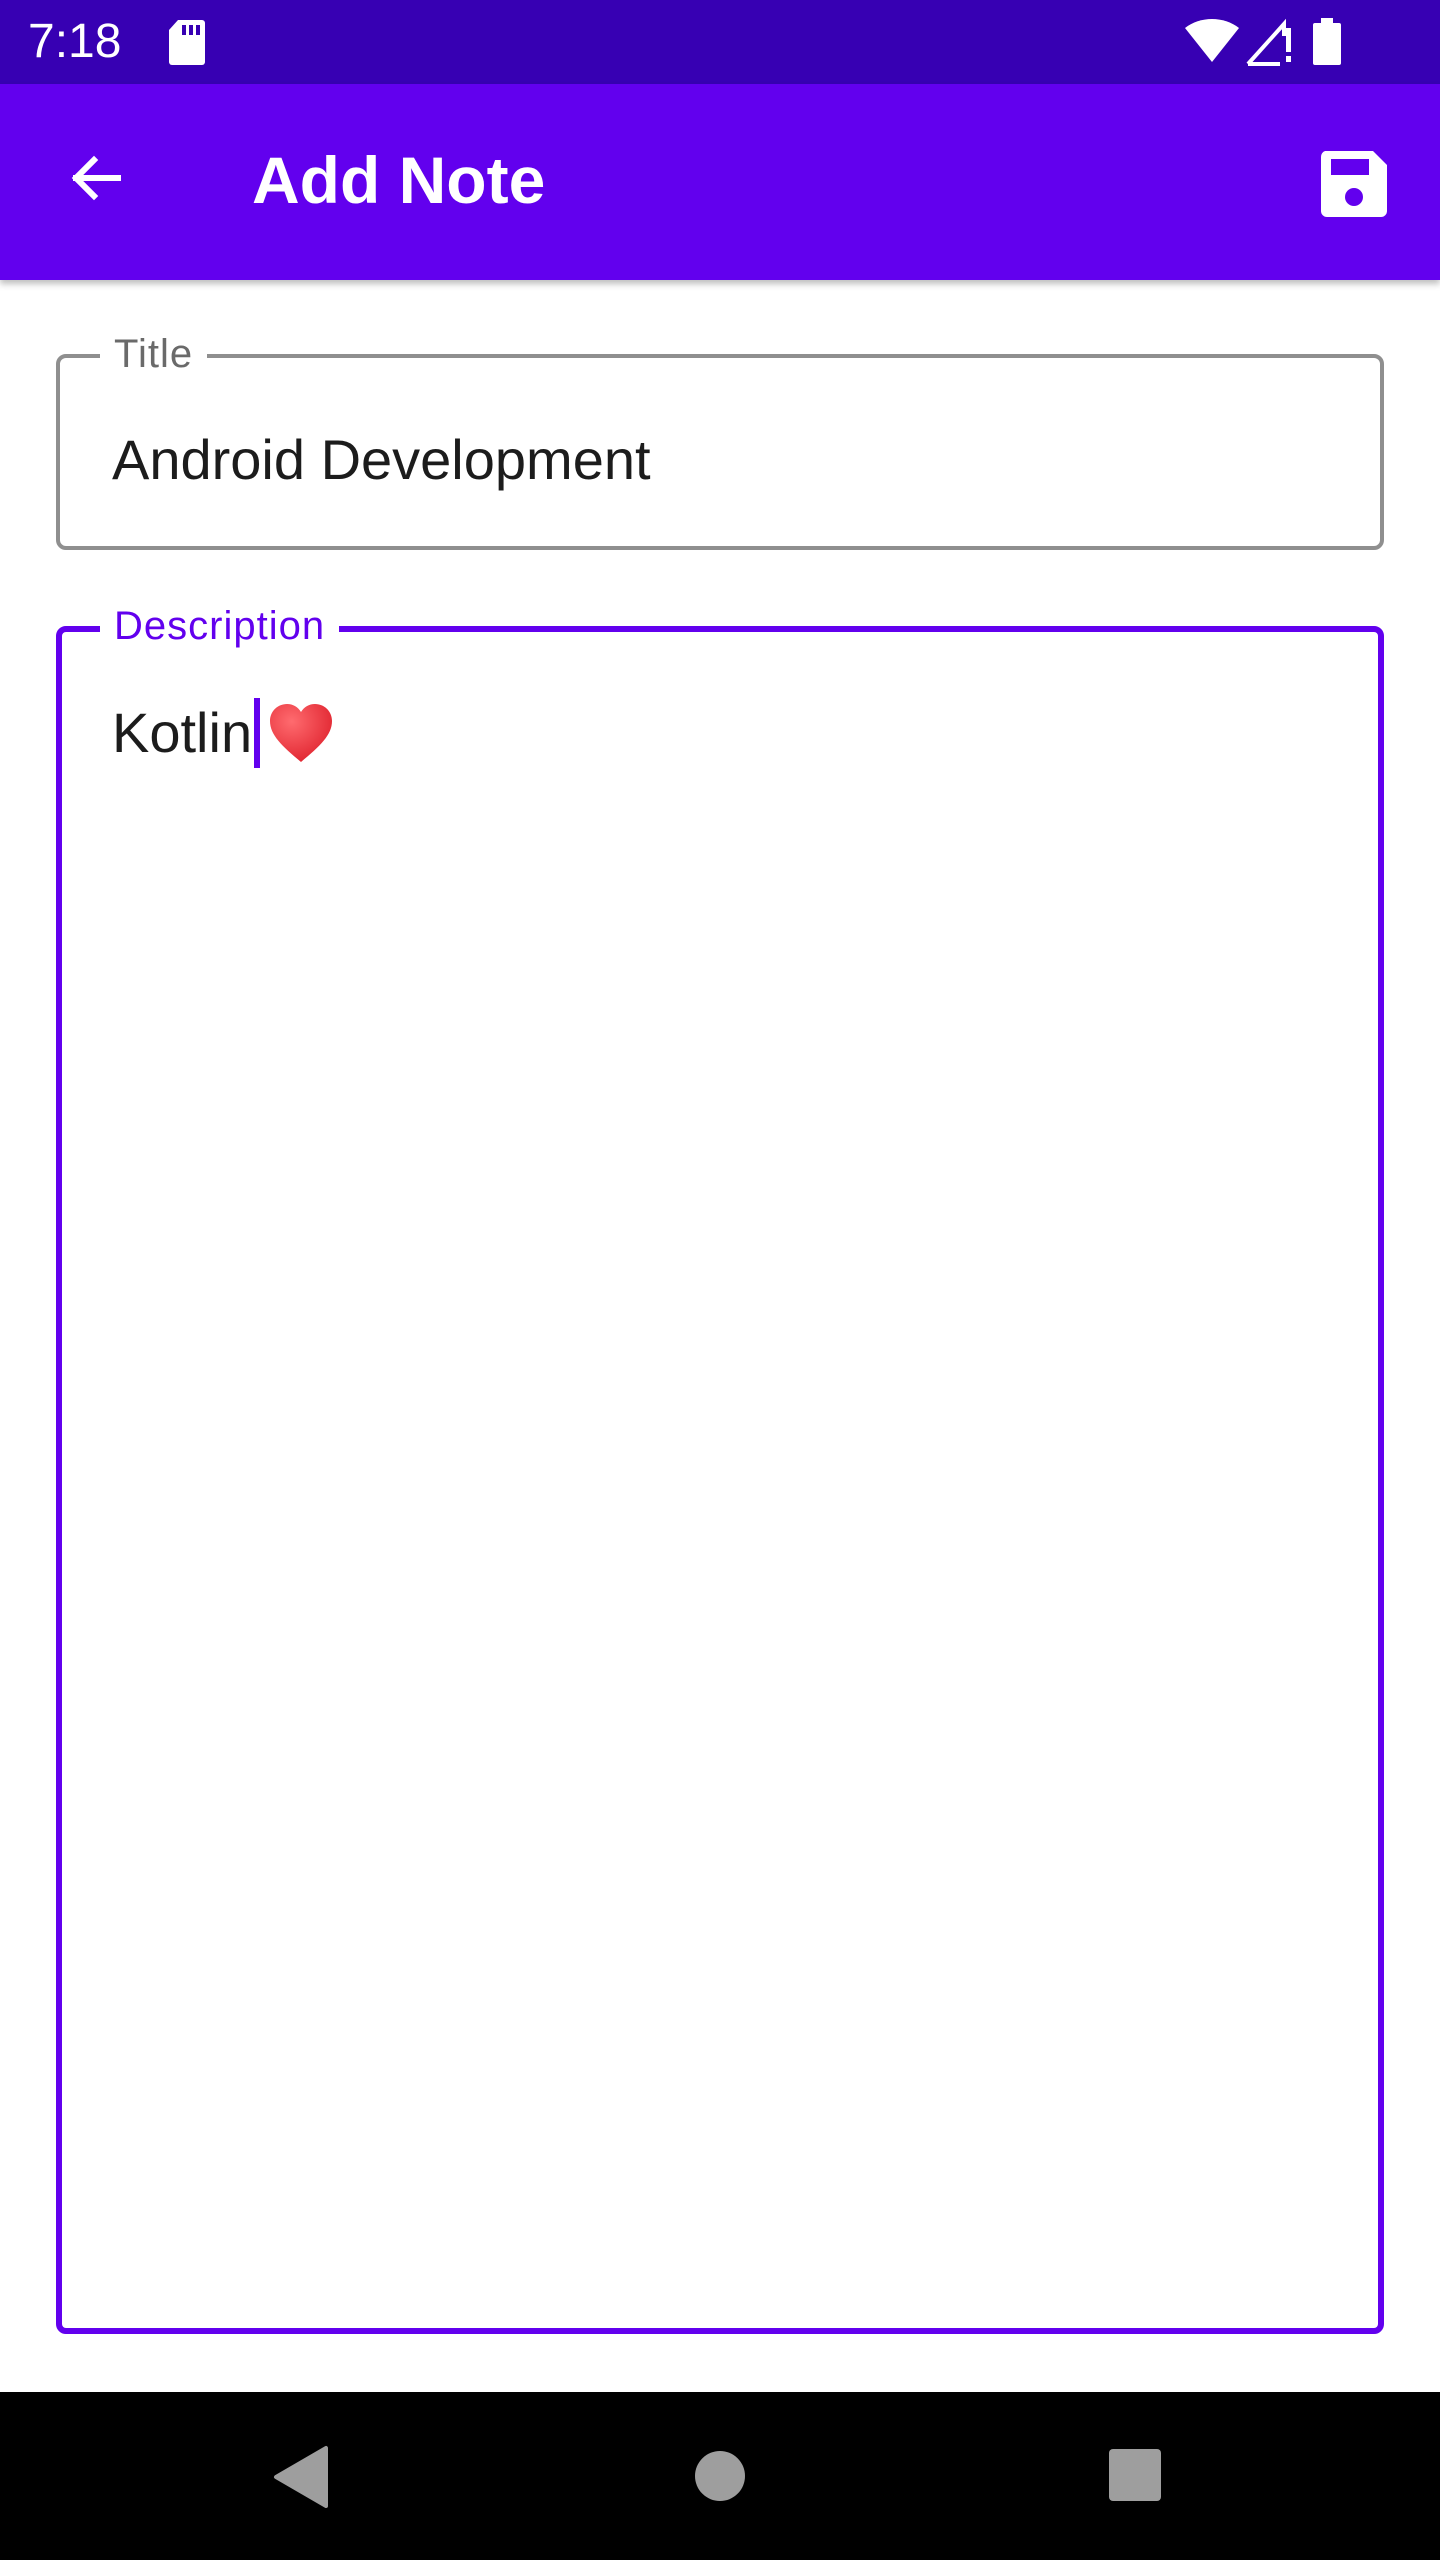 This screenshot has height=2560, width=1440. Describe the element at coordinates (301, 733) in the screenshot. I see `heart-icon` at that location.